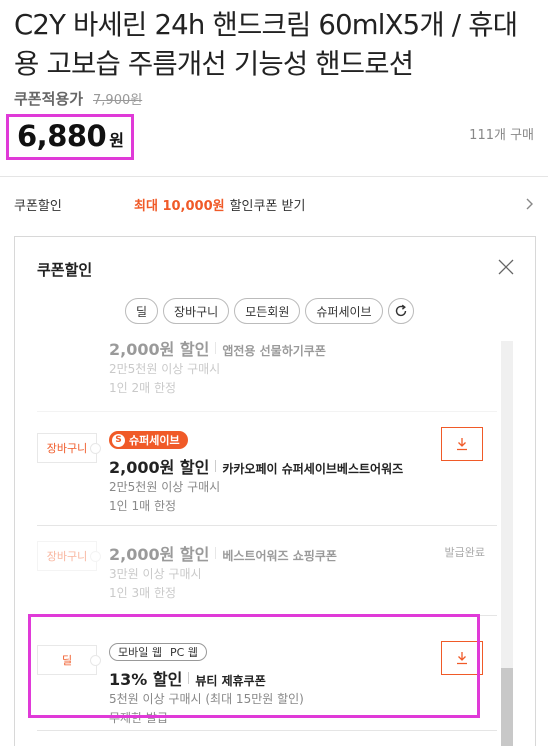 The height and width of the screenshot is (746, 548). I want to click on purchase-count: 111개 구매, so click(501, 135).